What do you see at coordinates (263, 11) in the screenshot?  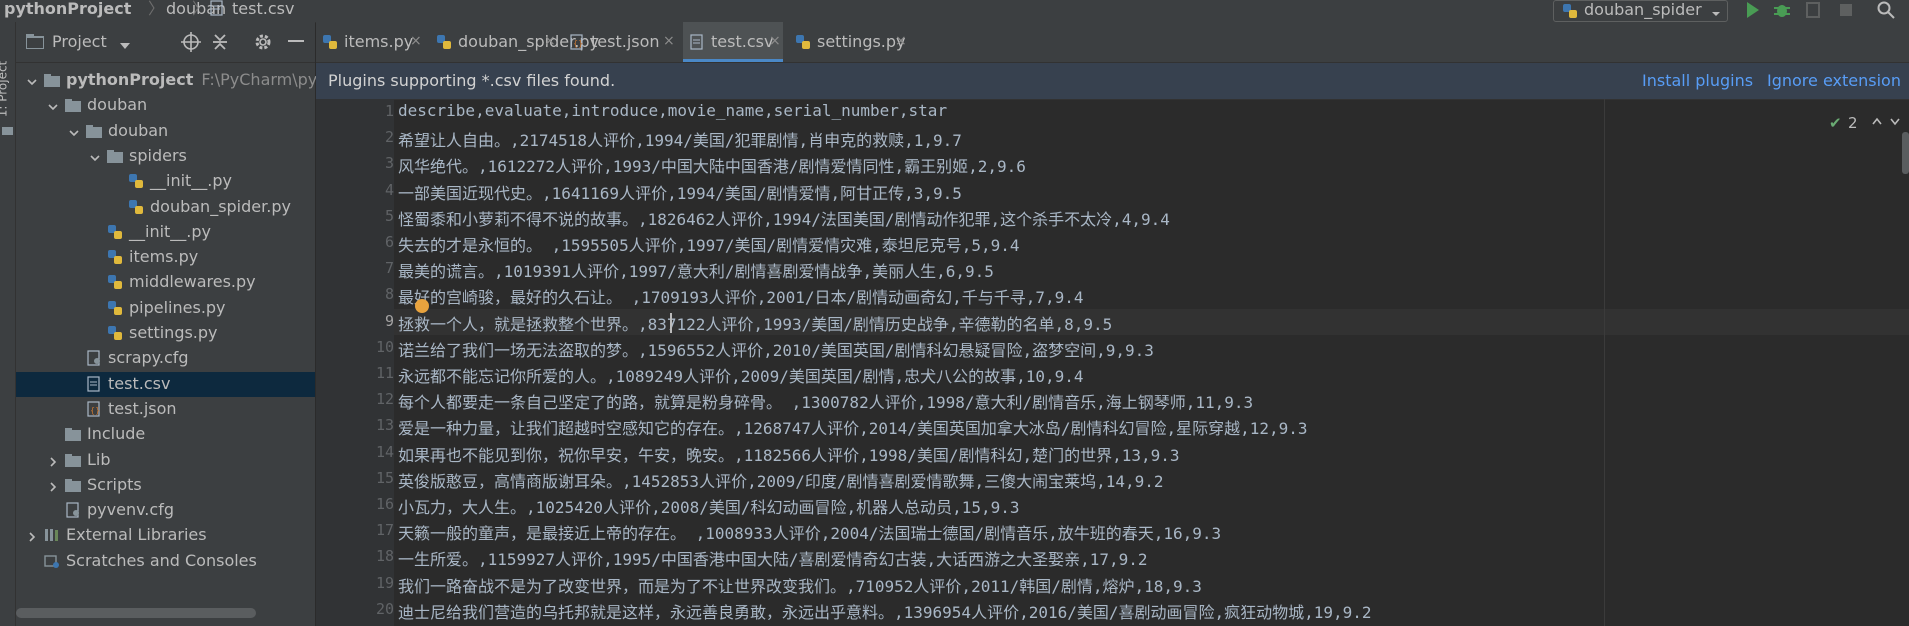 I see `breadcrumb-file: test.csv` at bounding box center [263, 11].